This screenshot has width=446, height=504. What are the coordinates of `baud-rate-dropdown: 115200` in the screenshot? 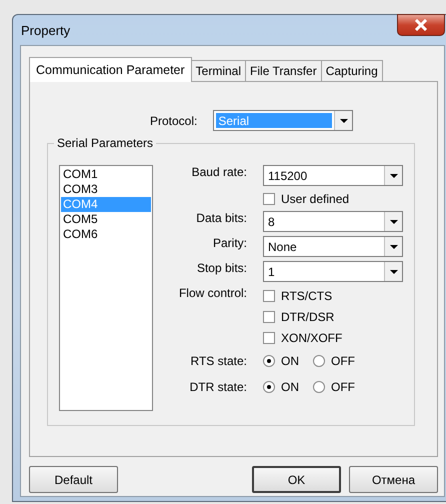 It's located at (333, 175).